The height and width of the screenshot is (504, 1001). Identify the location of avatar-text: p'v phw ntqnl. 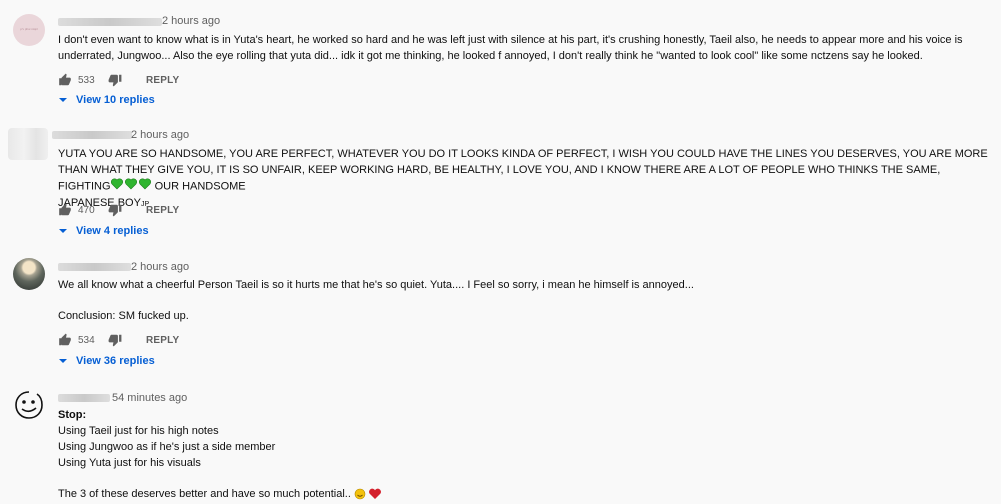
(29, 29).